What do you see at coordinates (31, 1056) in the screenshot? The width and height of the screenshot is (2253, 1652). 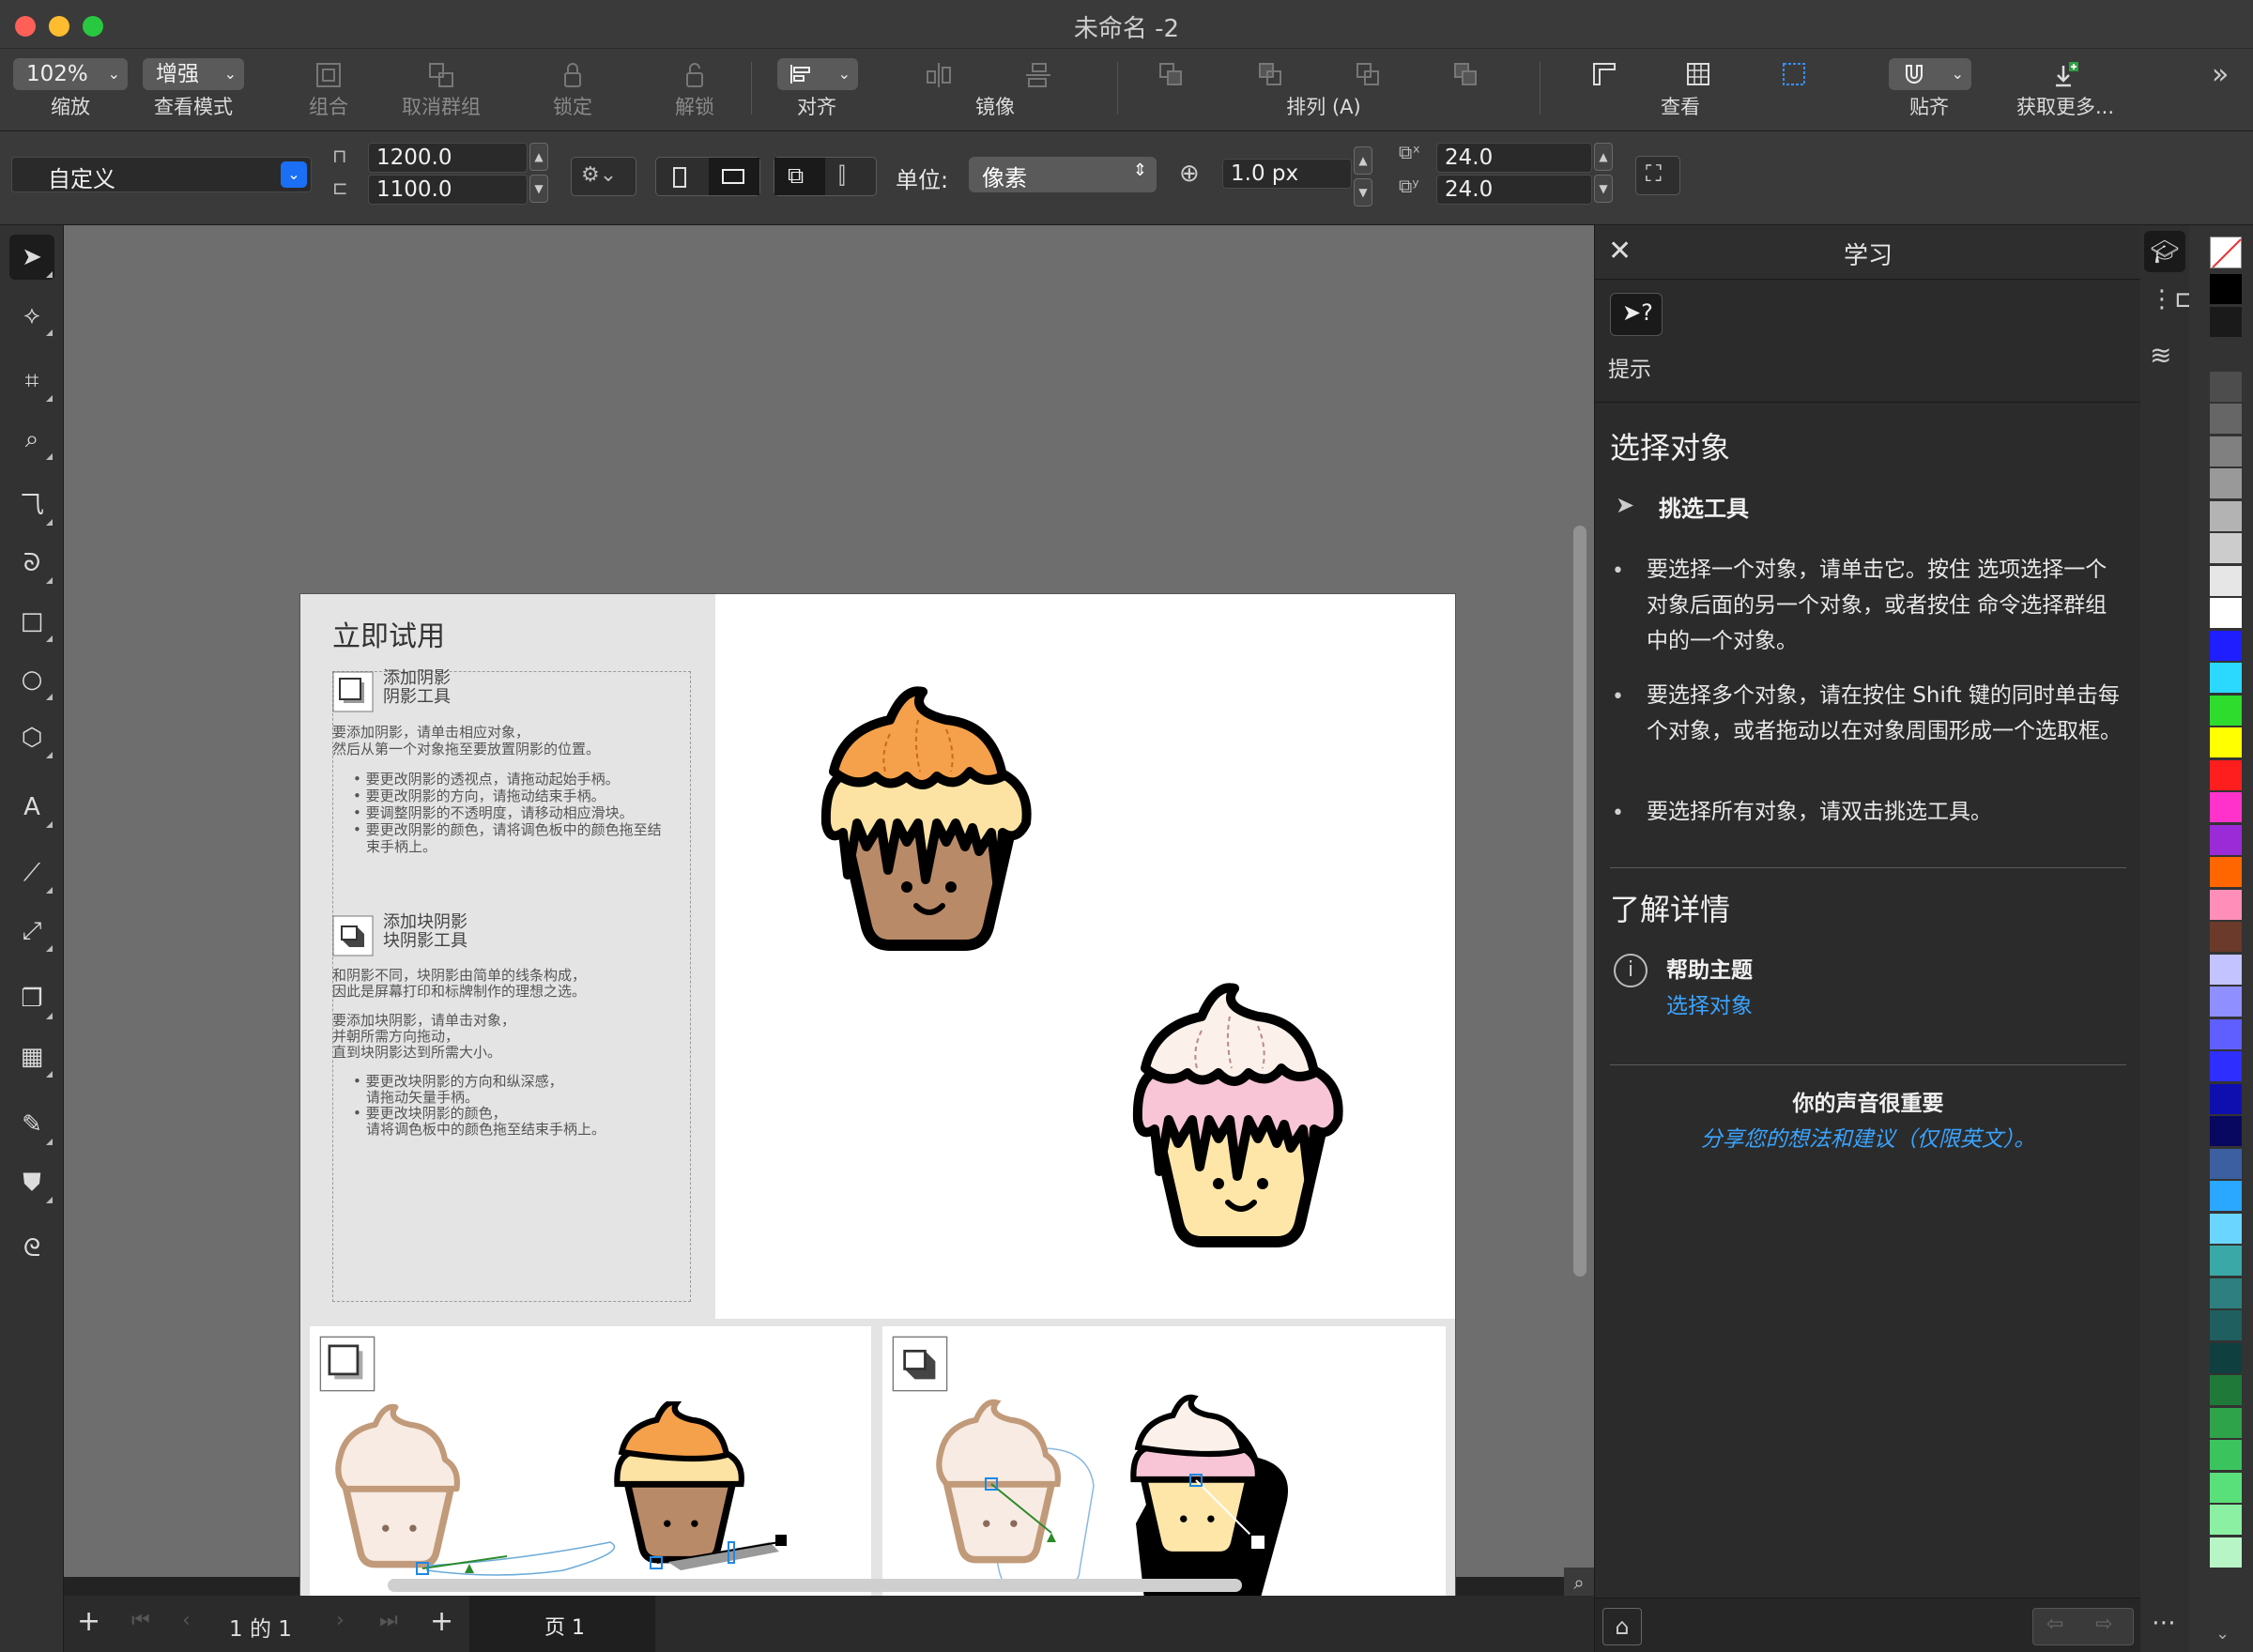 I see `transparency-tool: ▦` at bounding box center [31, 1056].